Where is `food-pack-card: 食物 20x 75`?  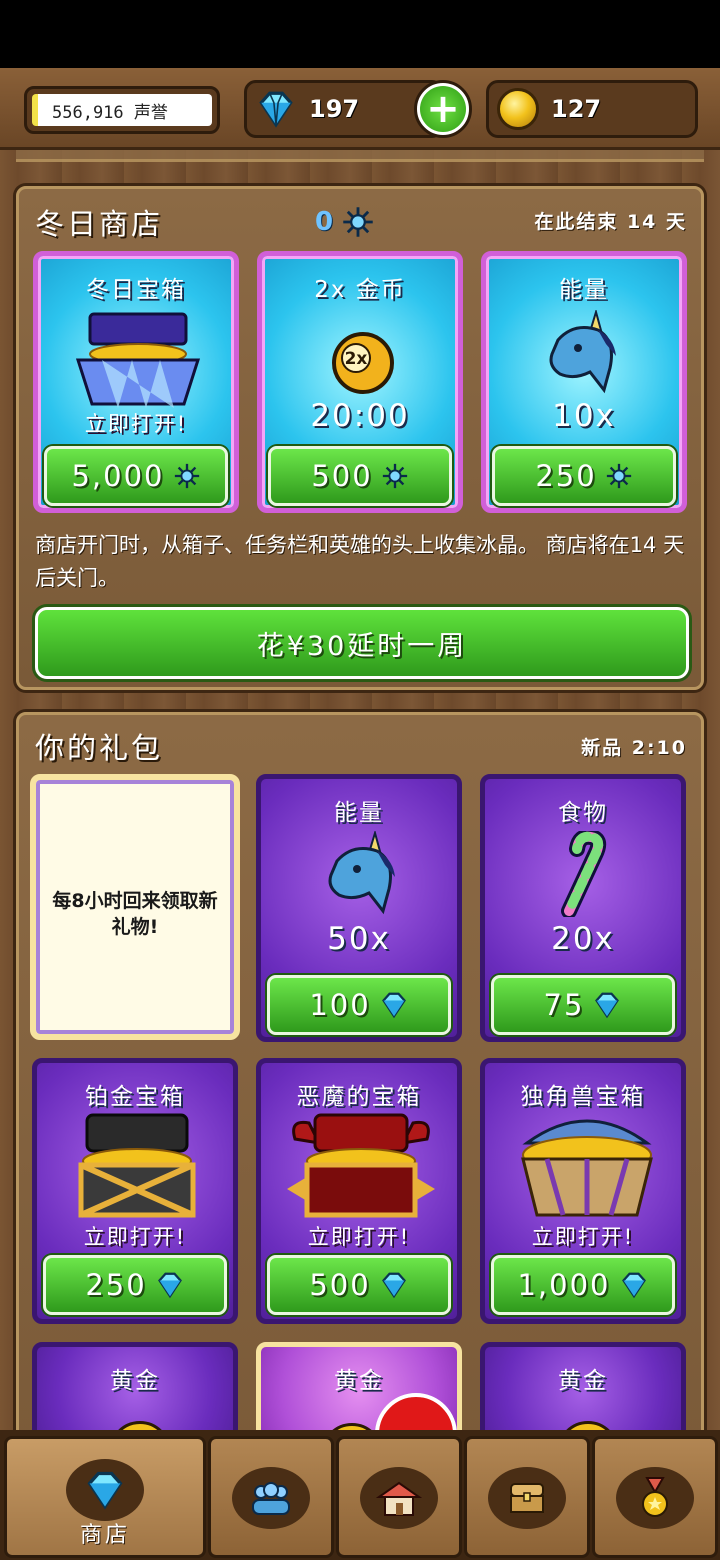 food-pack-card: 食物 20x 75 is located at coordinates (583, 908).